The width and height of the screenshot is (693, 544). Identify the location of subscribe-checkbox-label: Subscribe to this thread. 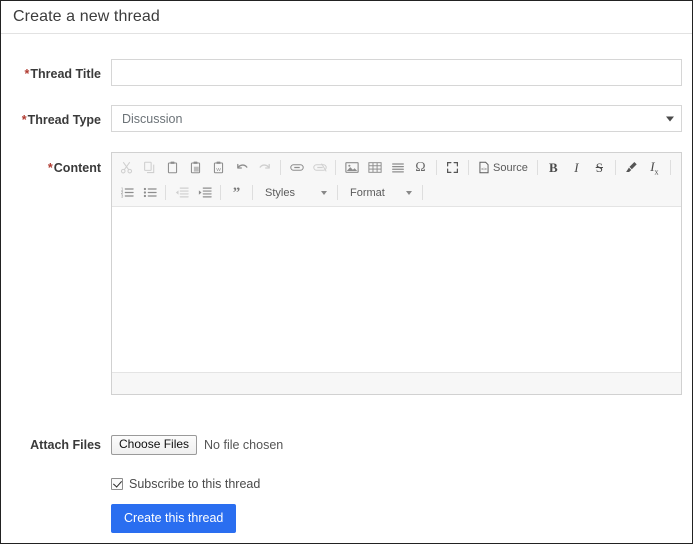
(194, 484).